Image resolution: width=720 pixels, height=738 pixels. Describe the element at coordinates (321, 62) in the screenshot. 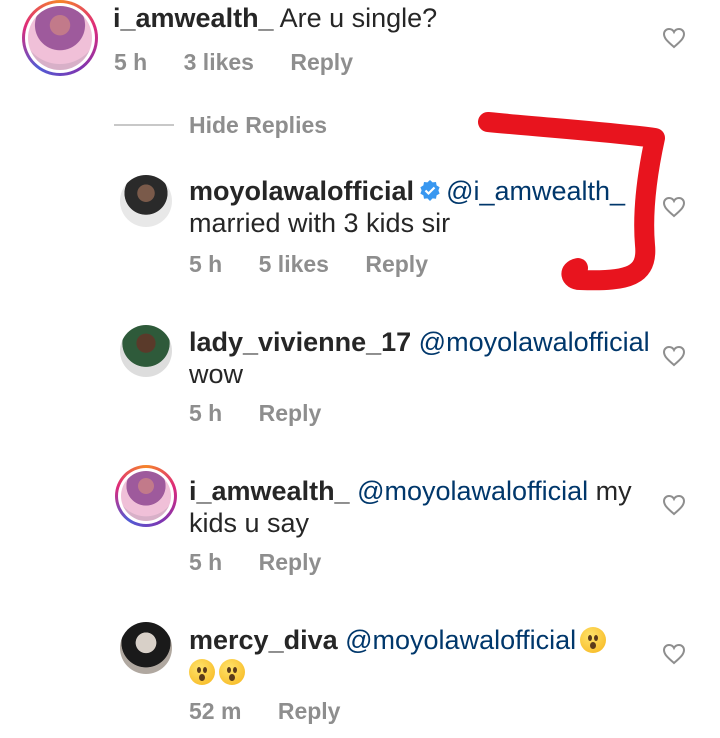

I see `comment-reply-button: Reply` at that location.